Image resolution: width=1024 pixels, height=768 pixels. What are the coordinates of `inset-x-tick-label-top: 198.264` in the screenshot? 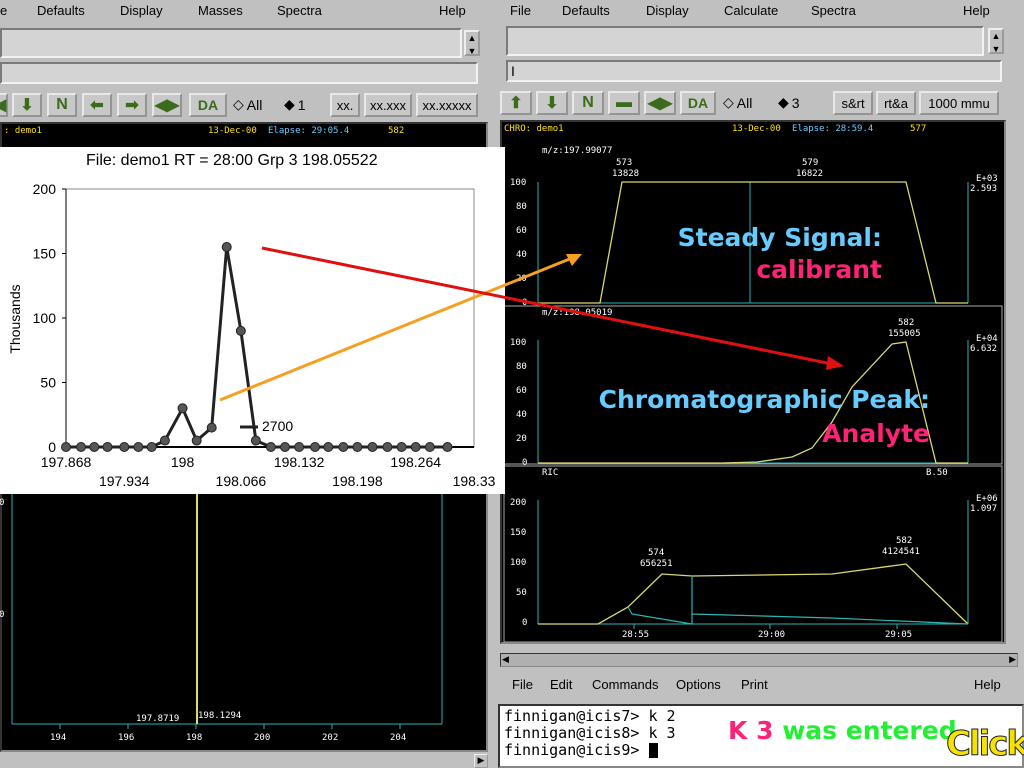 It's located at (415, 462).